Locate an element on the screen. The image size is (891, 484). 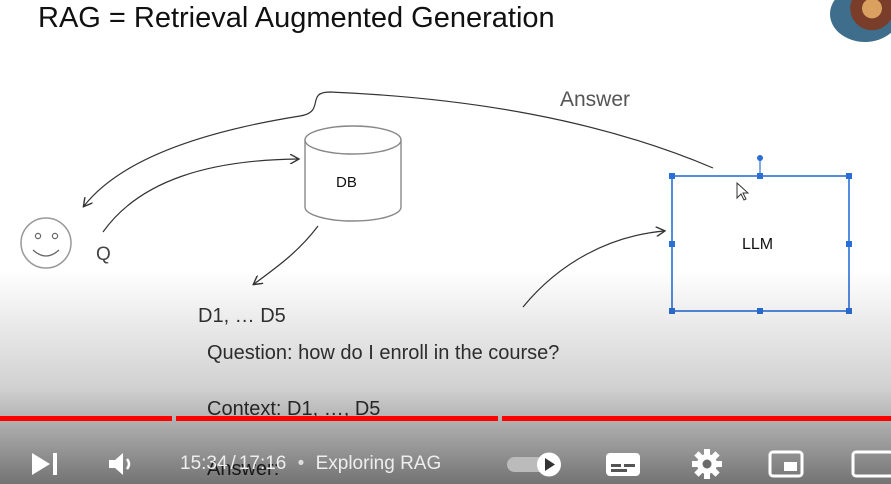
user-smiley-icon is located at coordinates (46, 243).